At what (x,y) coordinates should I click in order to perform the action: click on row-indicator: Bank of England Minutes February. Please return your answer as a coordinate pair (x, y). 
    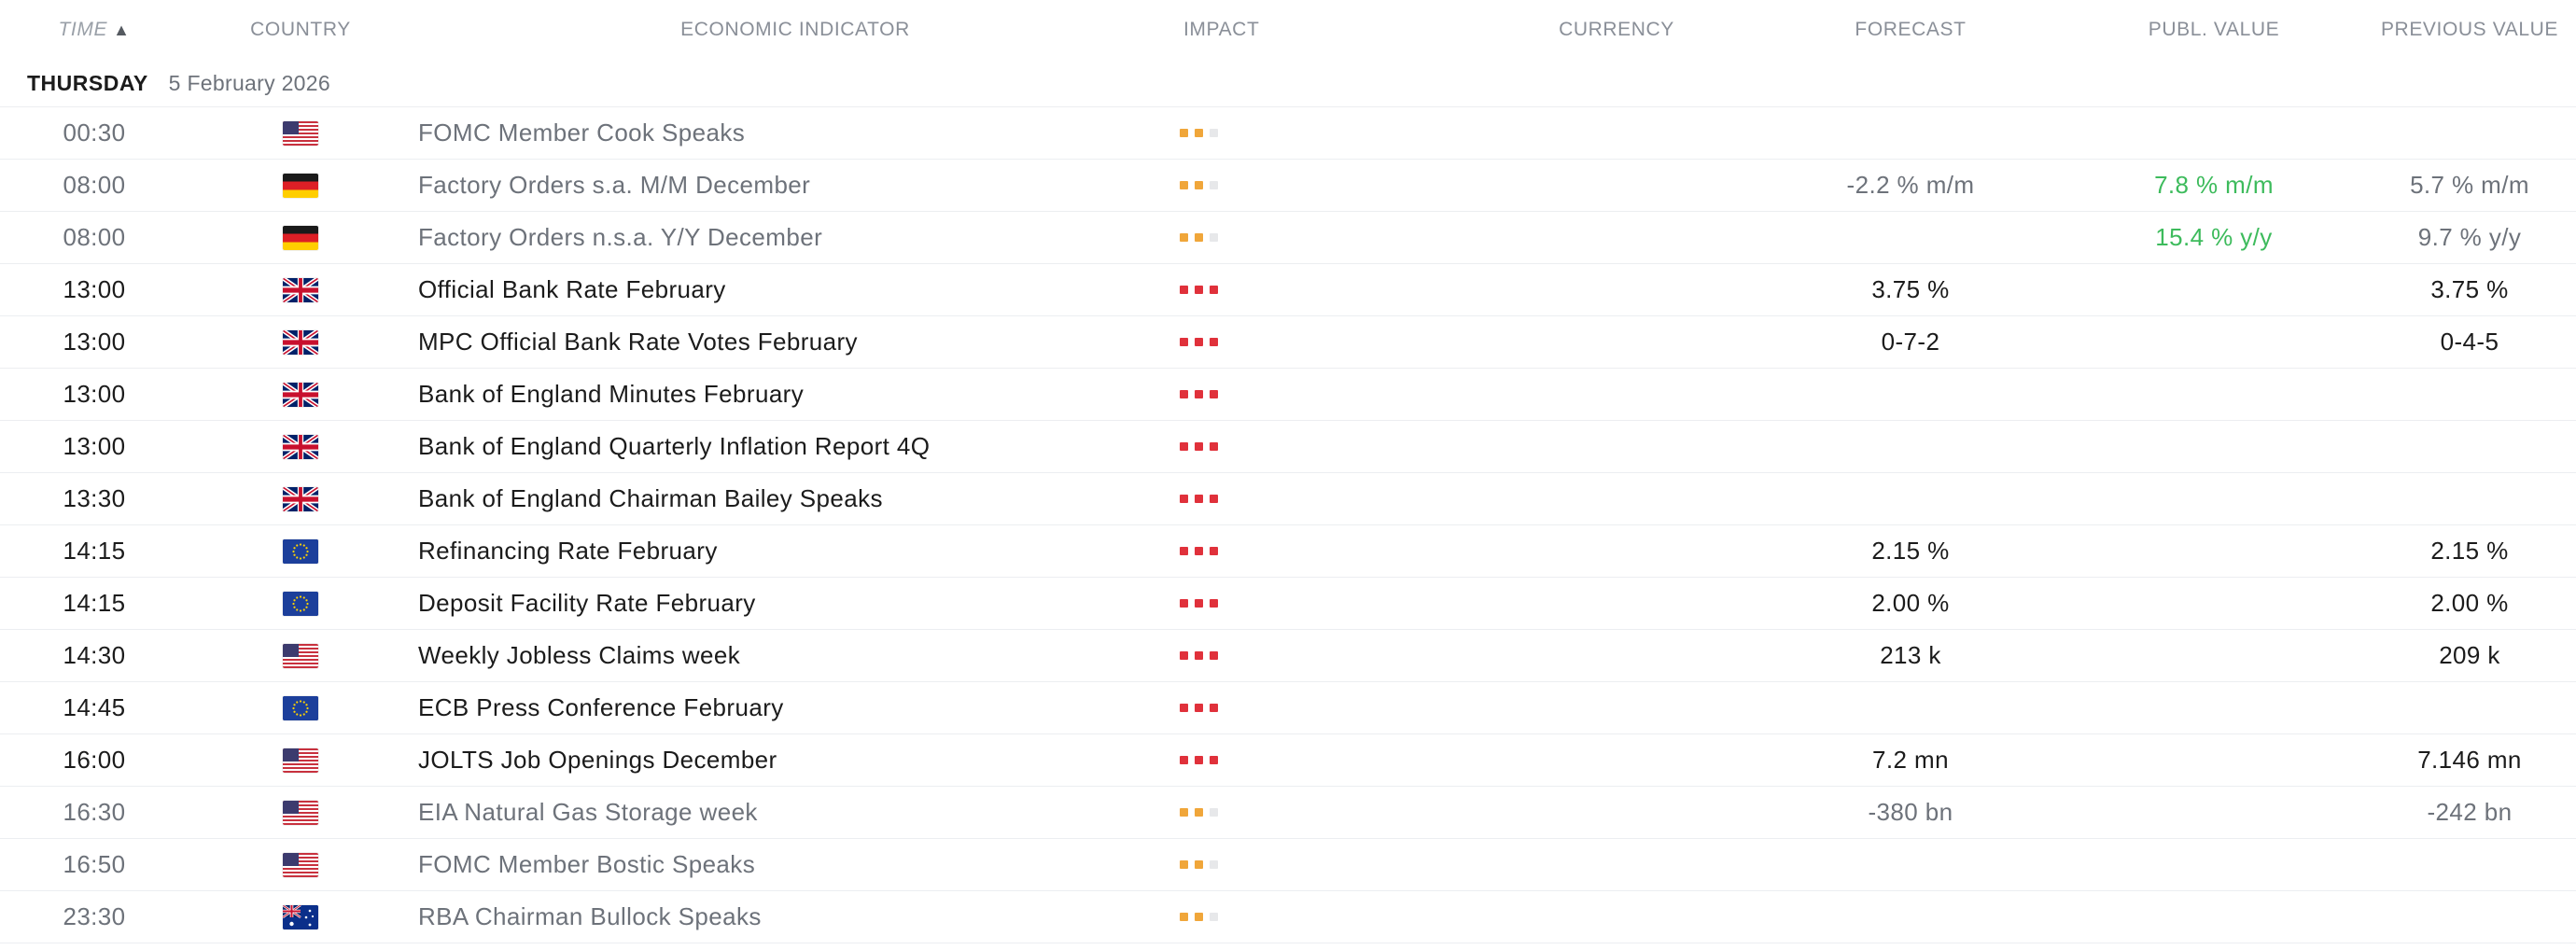
    Looking at the image, I should click on (795, 394).